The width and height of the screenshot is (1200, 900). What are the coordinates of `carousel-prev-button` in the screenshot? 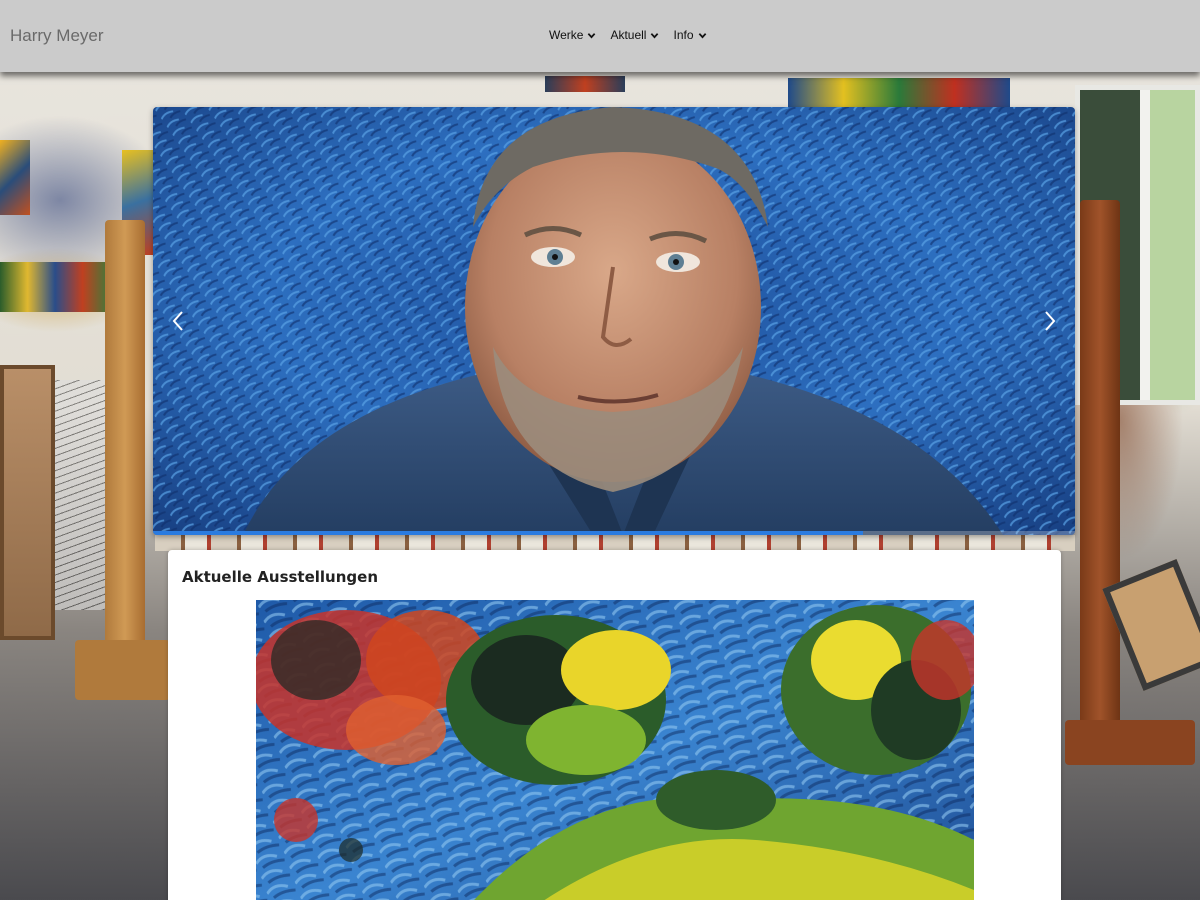 It's located at (178, 321).